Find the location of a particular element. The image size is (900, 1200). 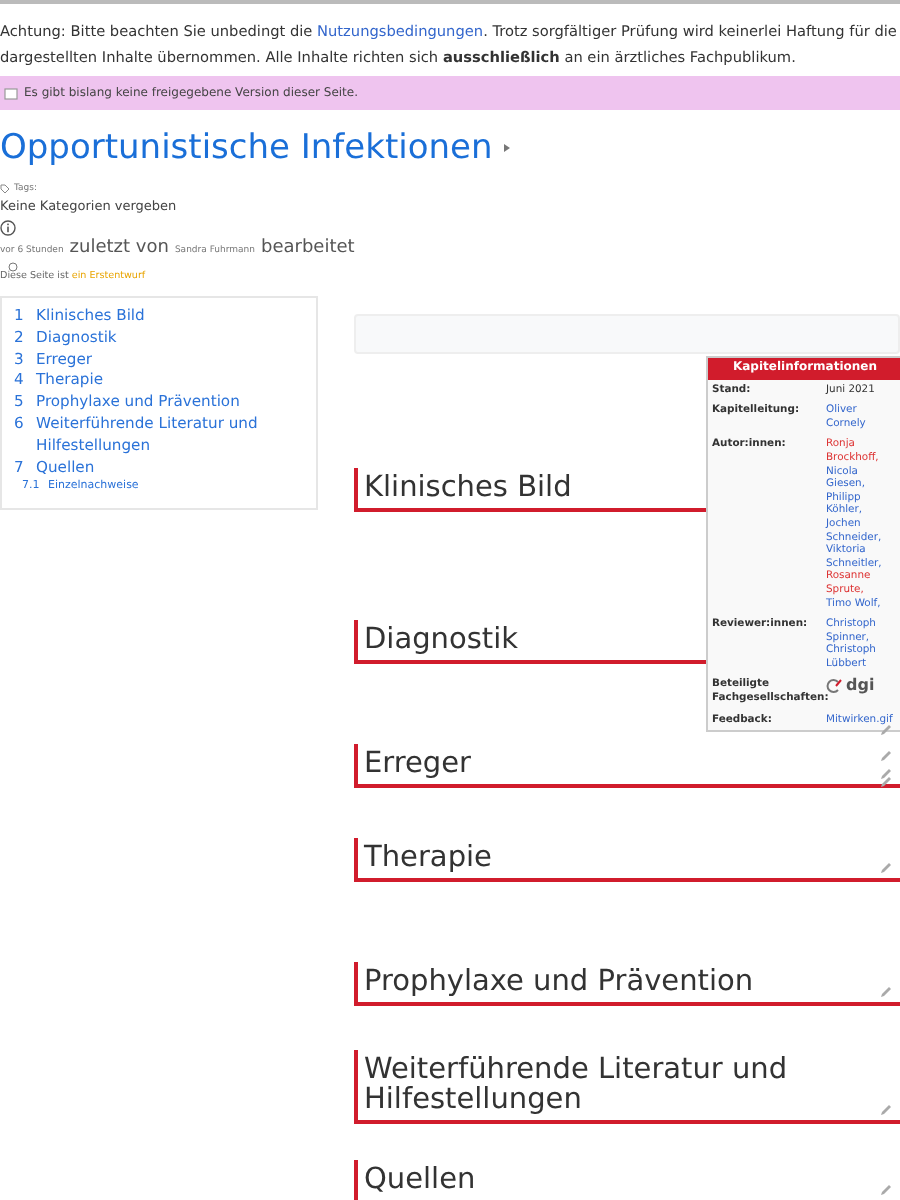

section-heading: Erreger is located at coordinates (627, 766).